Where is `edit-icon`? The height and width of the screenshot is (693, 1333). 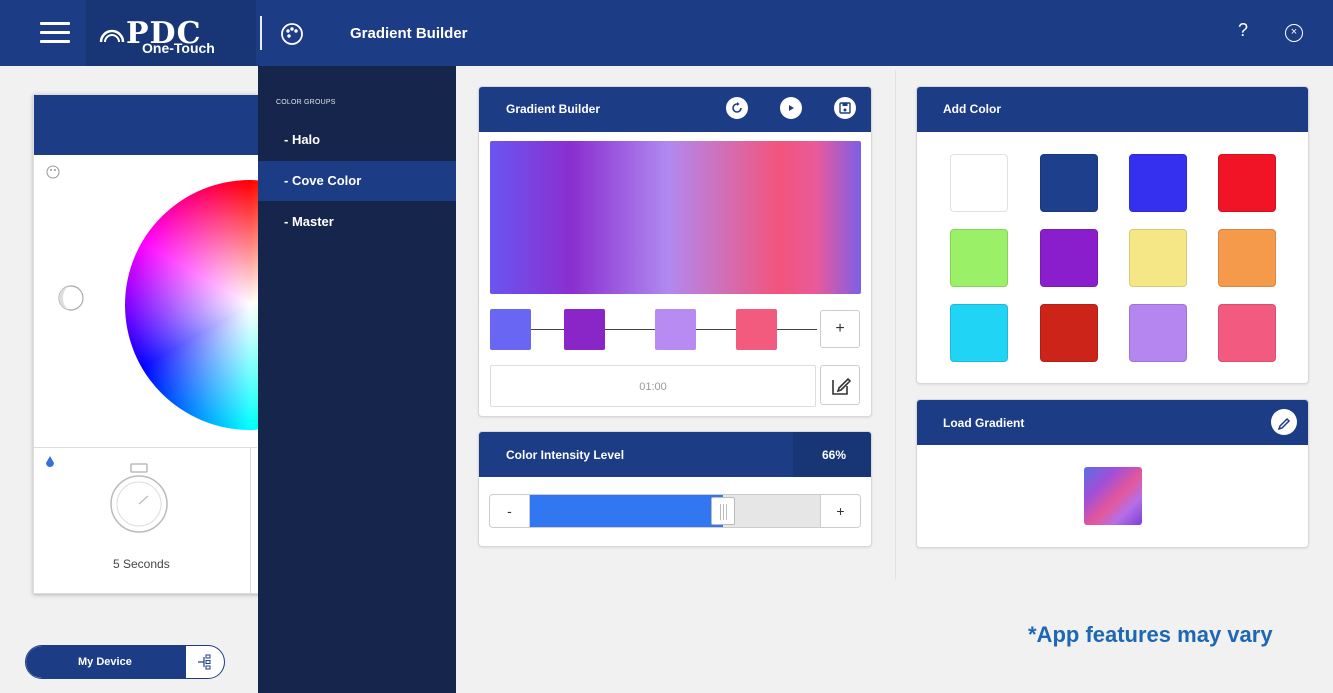
edit-icon is located at coordinates (842, 386).